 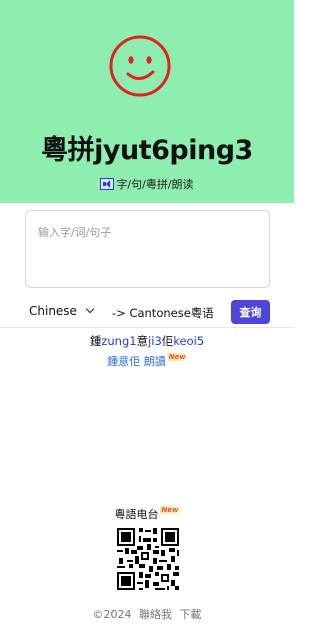 What do you see at coordinates (147, 150) in the screenshot?
I see `page-title: 粵拼jyut6ping3` at bounding box center [147, 150].